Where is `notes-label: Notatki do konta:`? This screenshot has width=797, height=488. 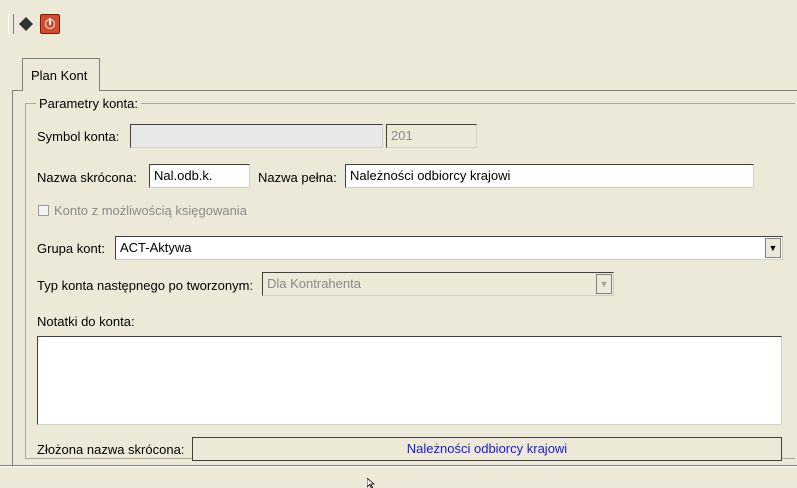
notes-label: Notatki do konta: is located at coordinates (86, 321).